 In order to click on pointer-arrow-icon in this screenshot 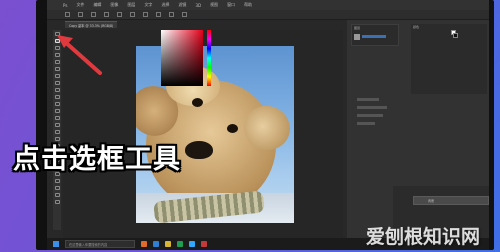, I will do `click(79, 55)`.